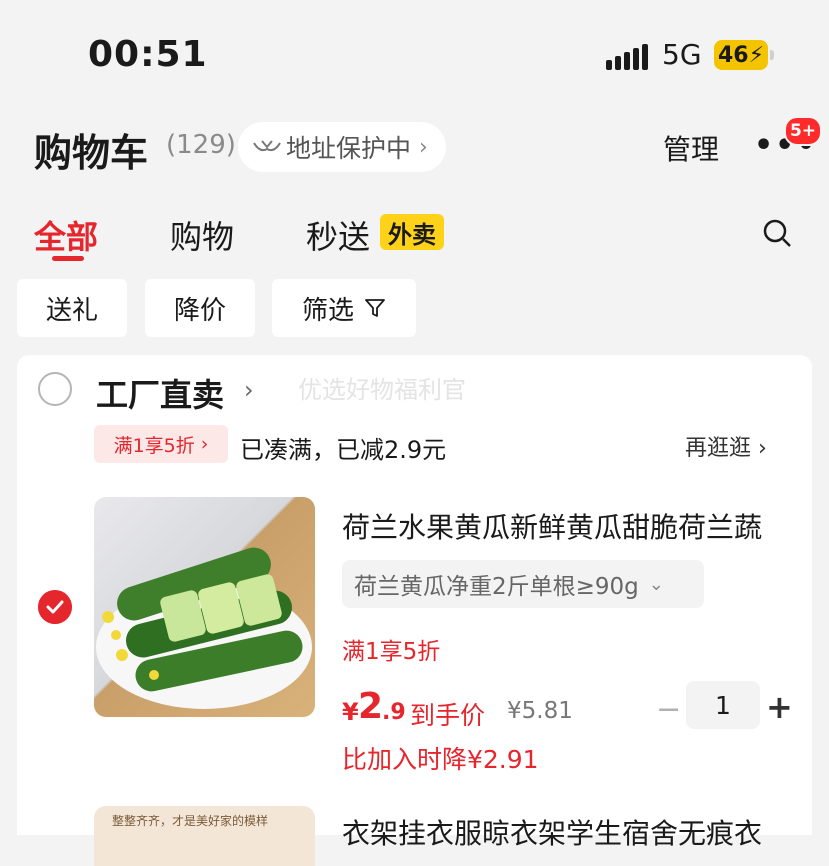 The height and width of the screenshot is (866, 829). I want to click on takeout-tag: 外卖, so click(412, 232).